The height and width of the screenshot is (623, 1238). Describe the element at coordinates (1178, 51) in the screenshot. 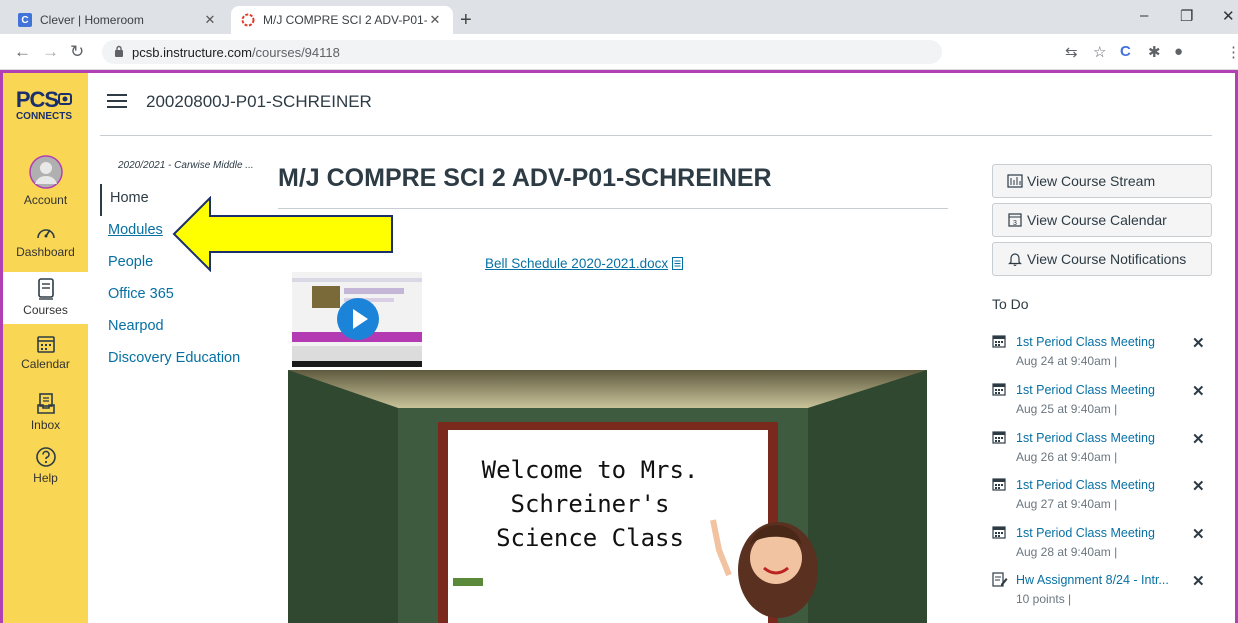

I see `profile-icon: ●` at that location.